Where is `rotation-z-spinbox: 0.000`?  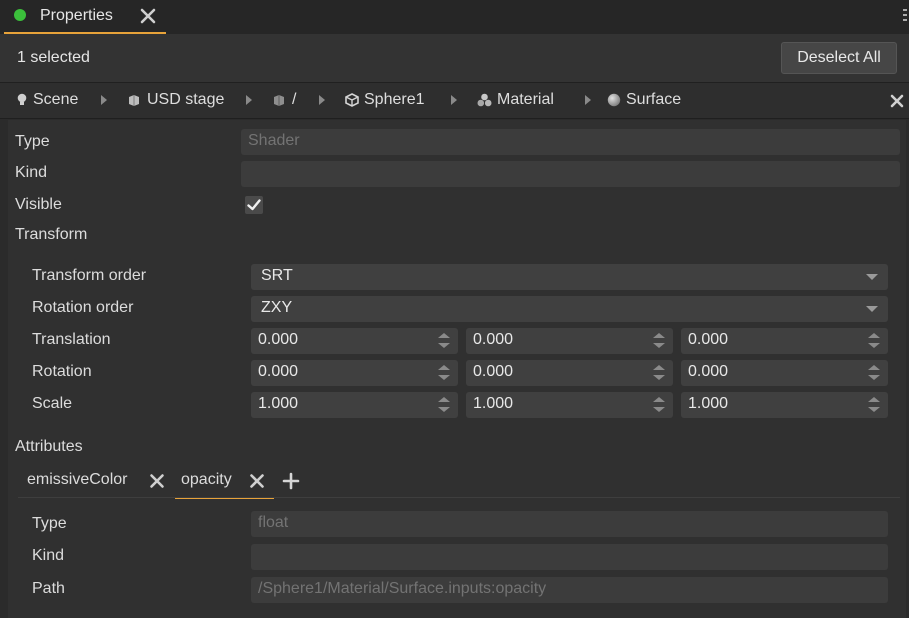
rotation-z-spinbox: 0.000 is located at coordinates (784, 373).